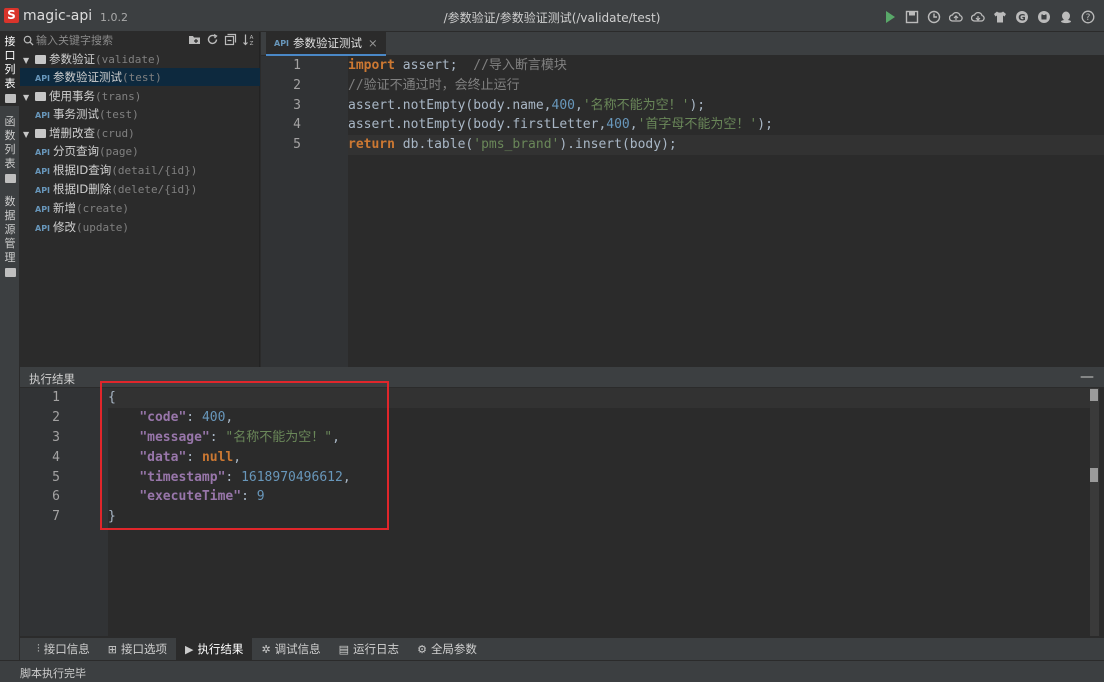  I want to click on tree-api-delete: API 根据ID删除(delete/{id}), so click(140, 189).